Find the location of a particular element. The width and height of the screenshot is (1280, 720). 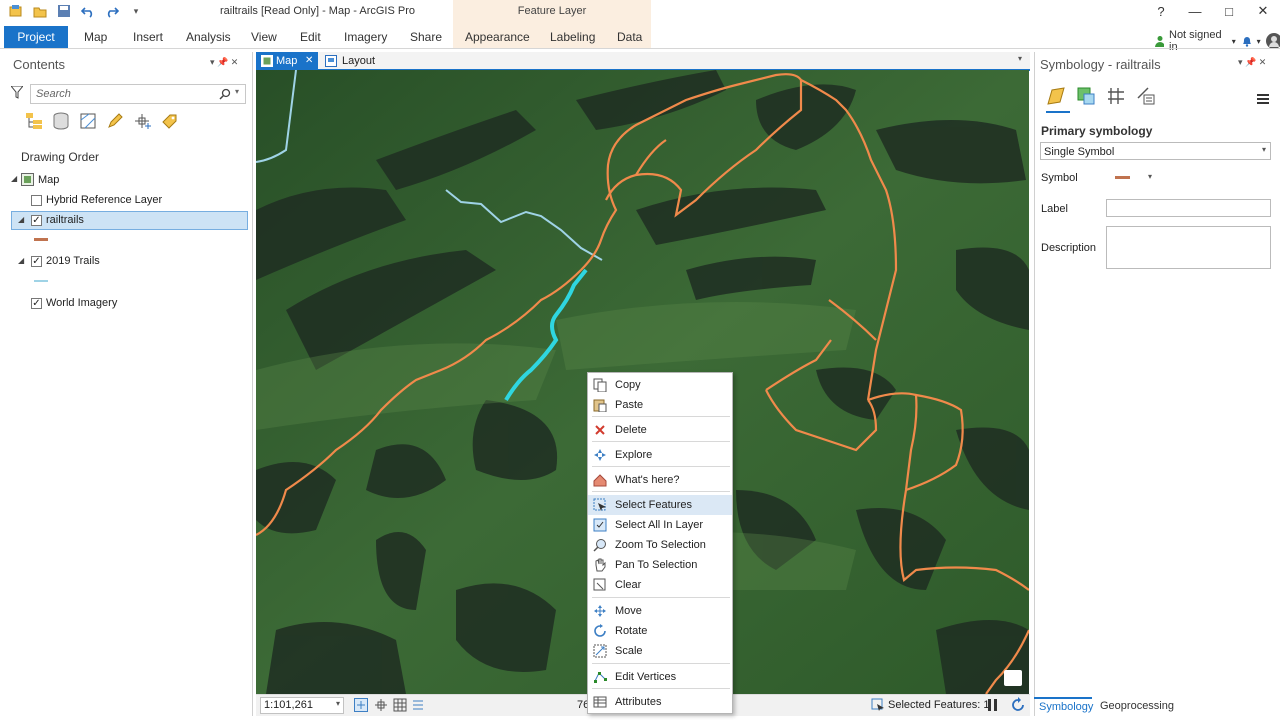

list-by-snapping-icon is located at coordinates (142, 121).